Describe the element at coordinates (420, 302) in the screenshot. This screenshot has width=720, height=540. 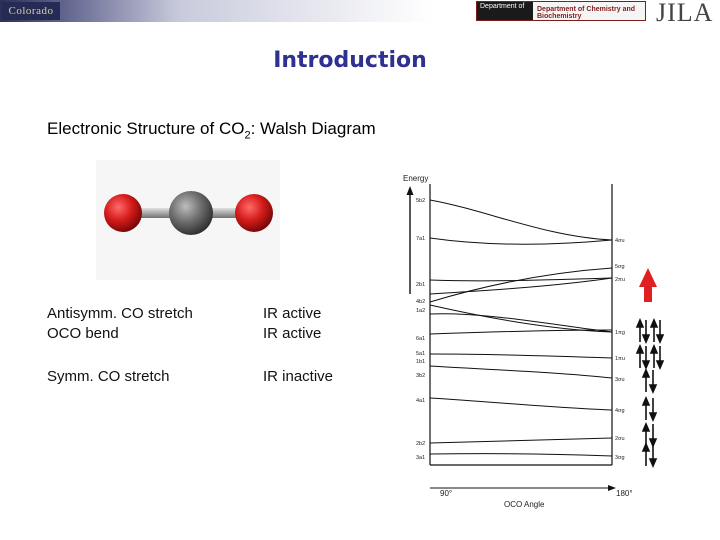
I see `left-orbital-label: 4b2` at that location.